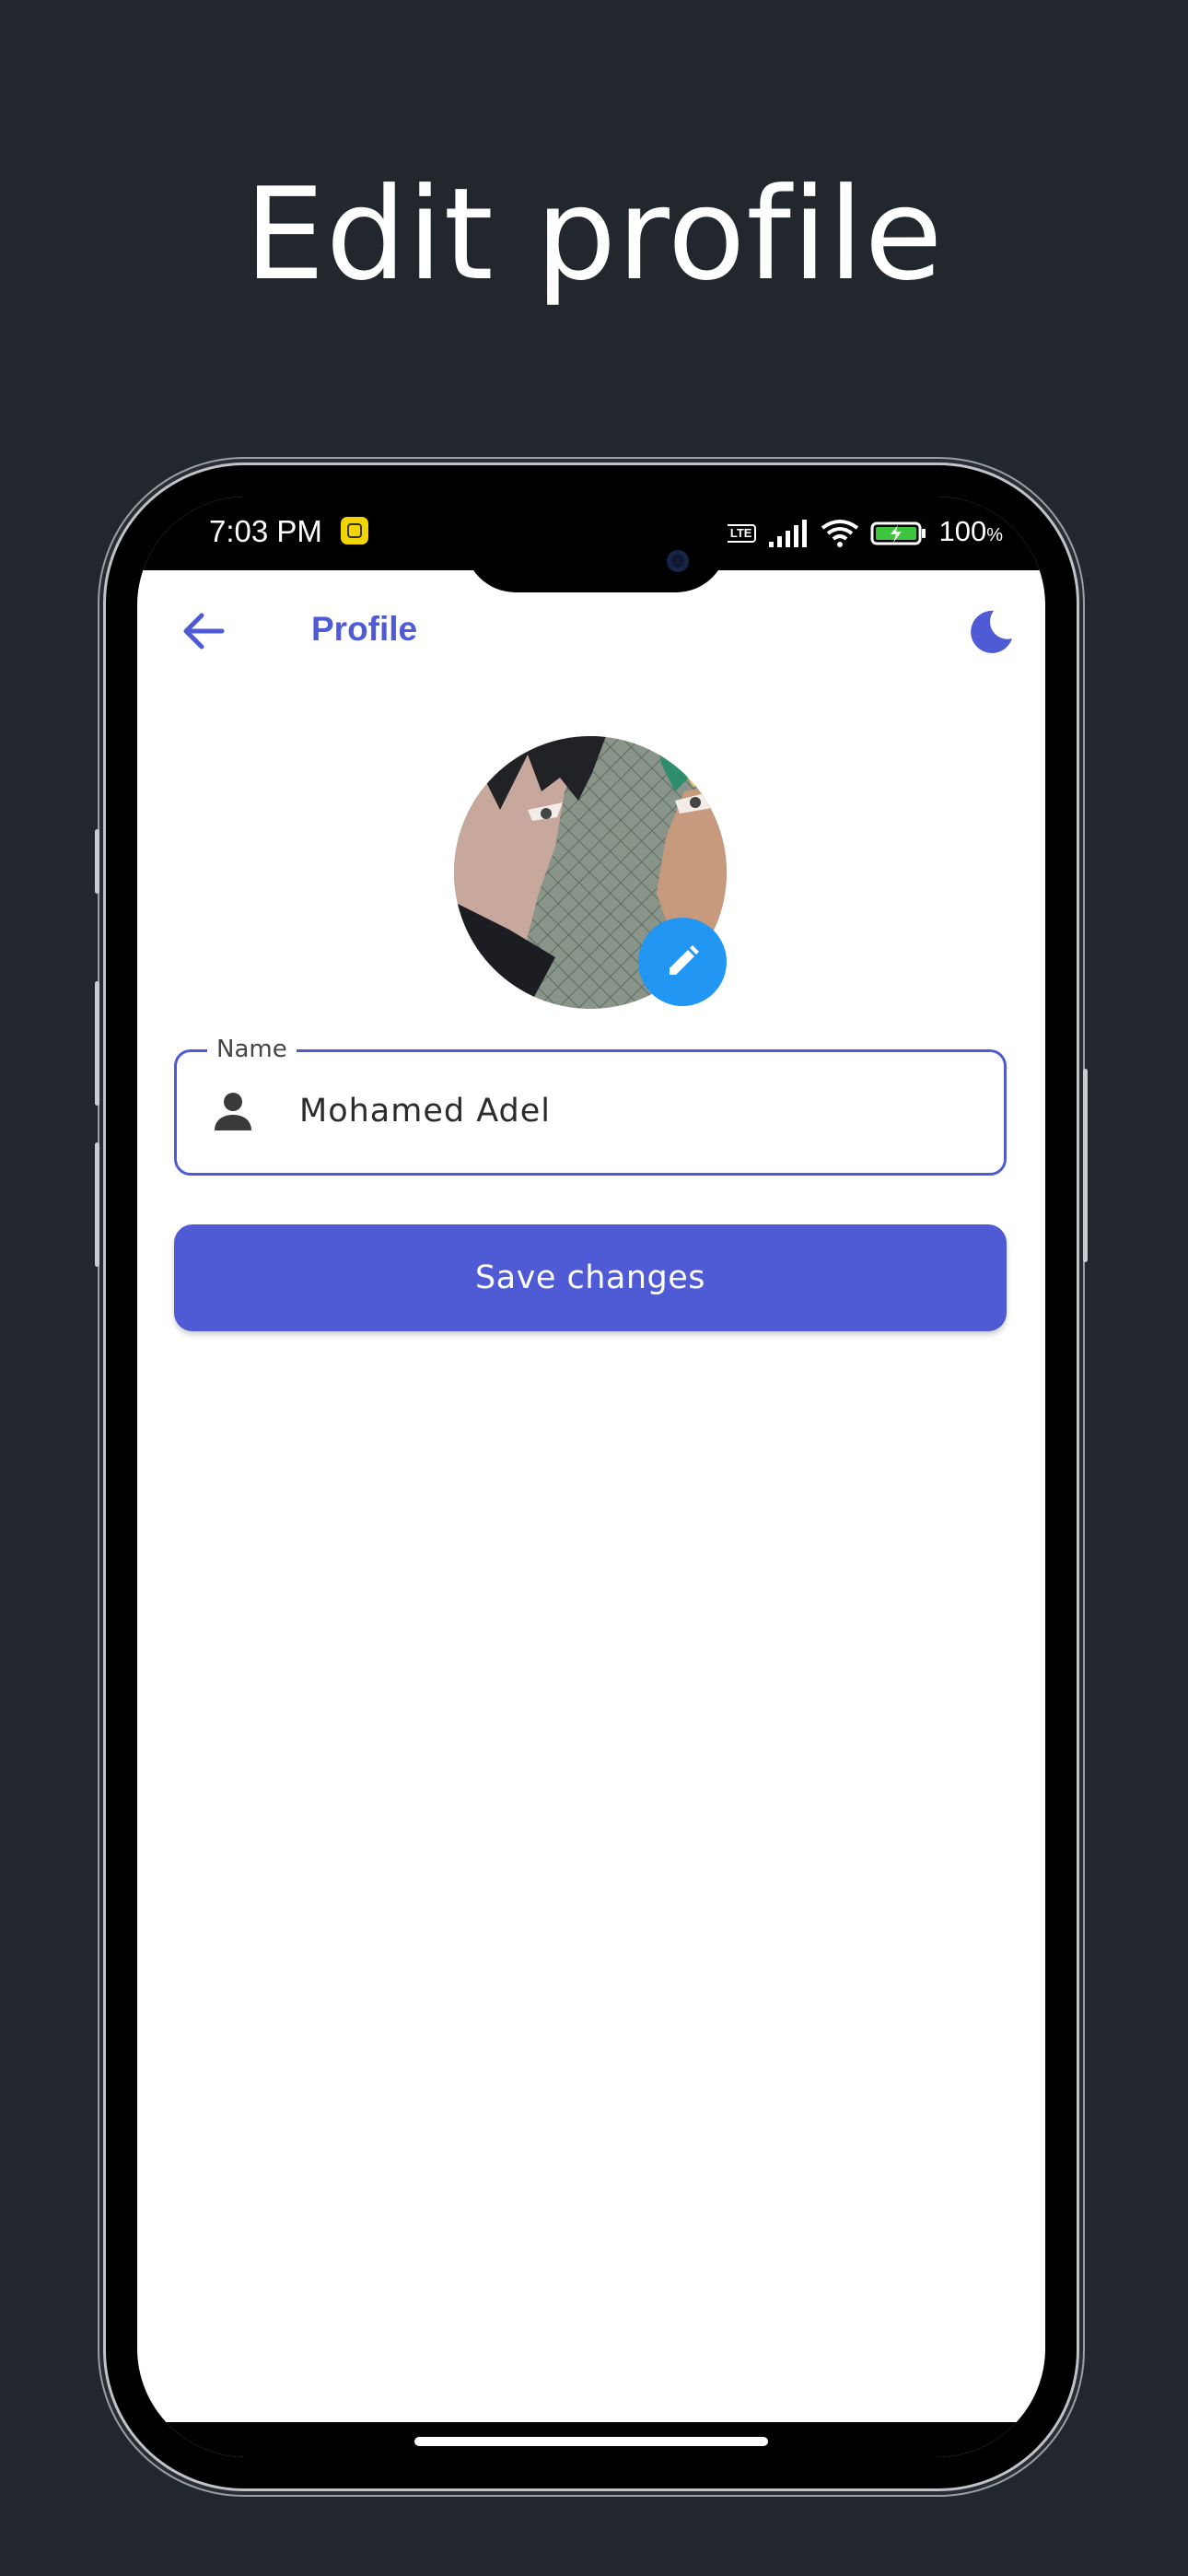 The height and width of the screenshot is (2576, 1188). Describe the element at coordinates (594, 234) in the screenshot. I see `page-headline: Edit profile` at that location.